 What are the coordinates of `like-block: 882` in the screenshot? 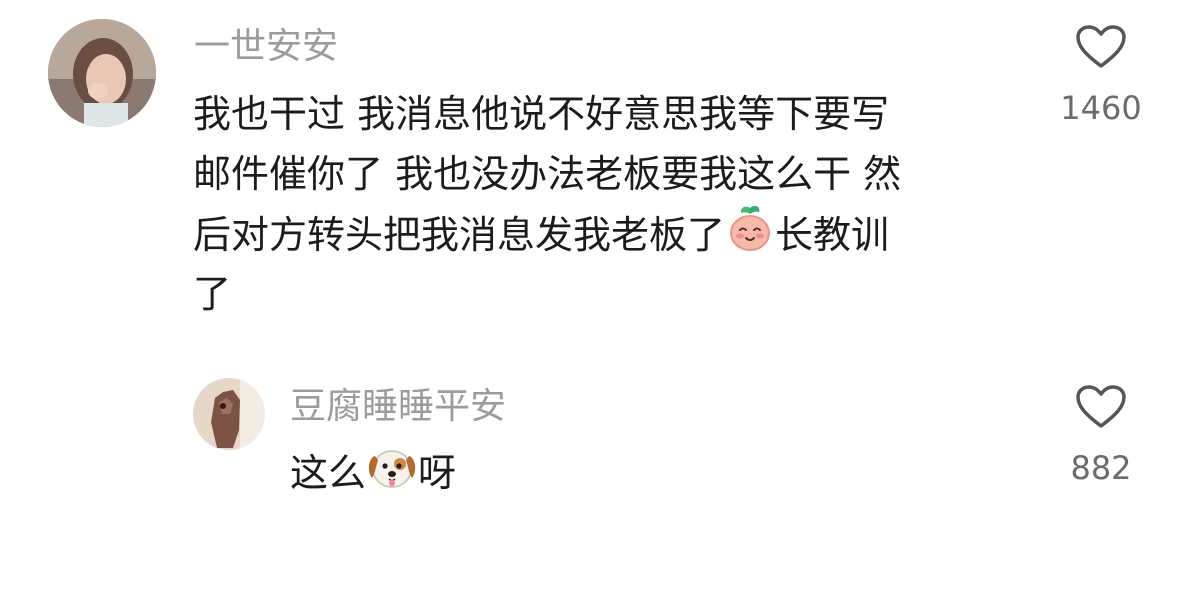 It's located at (1101, 436).